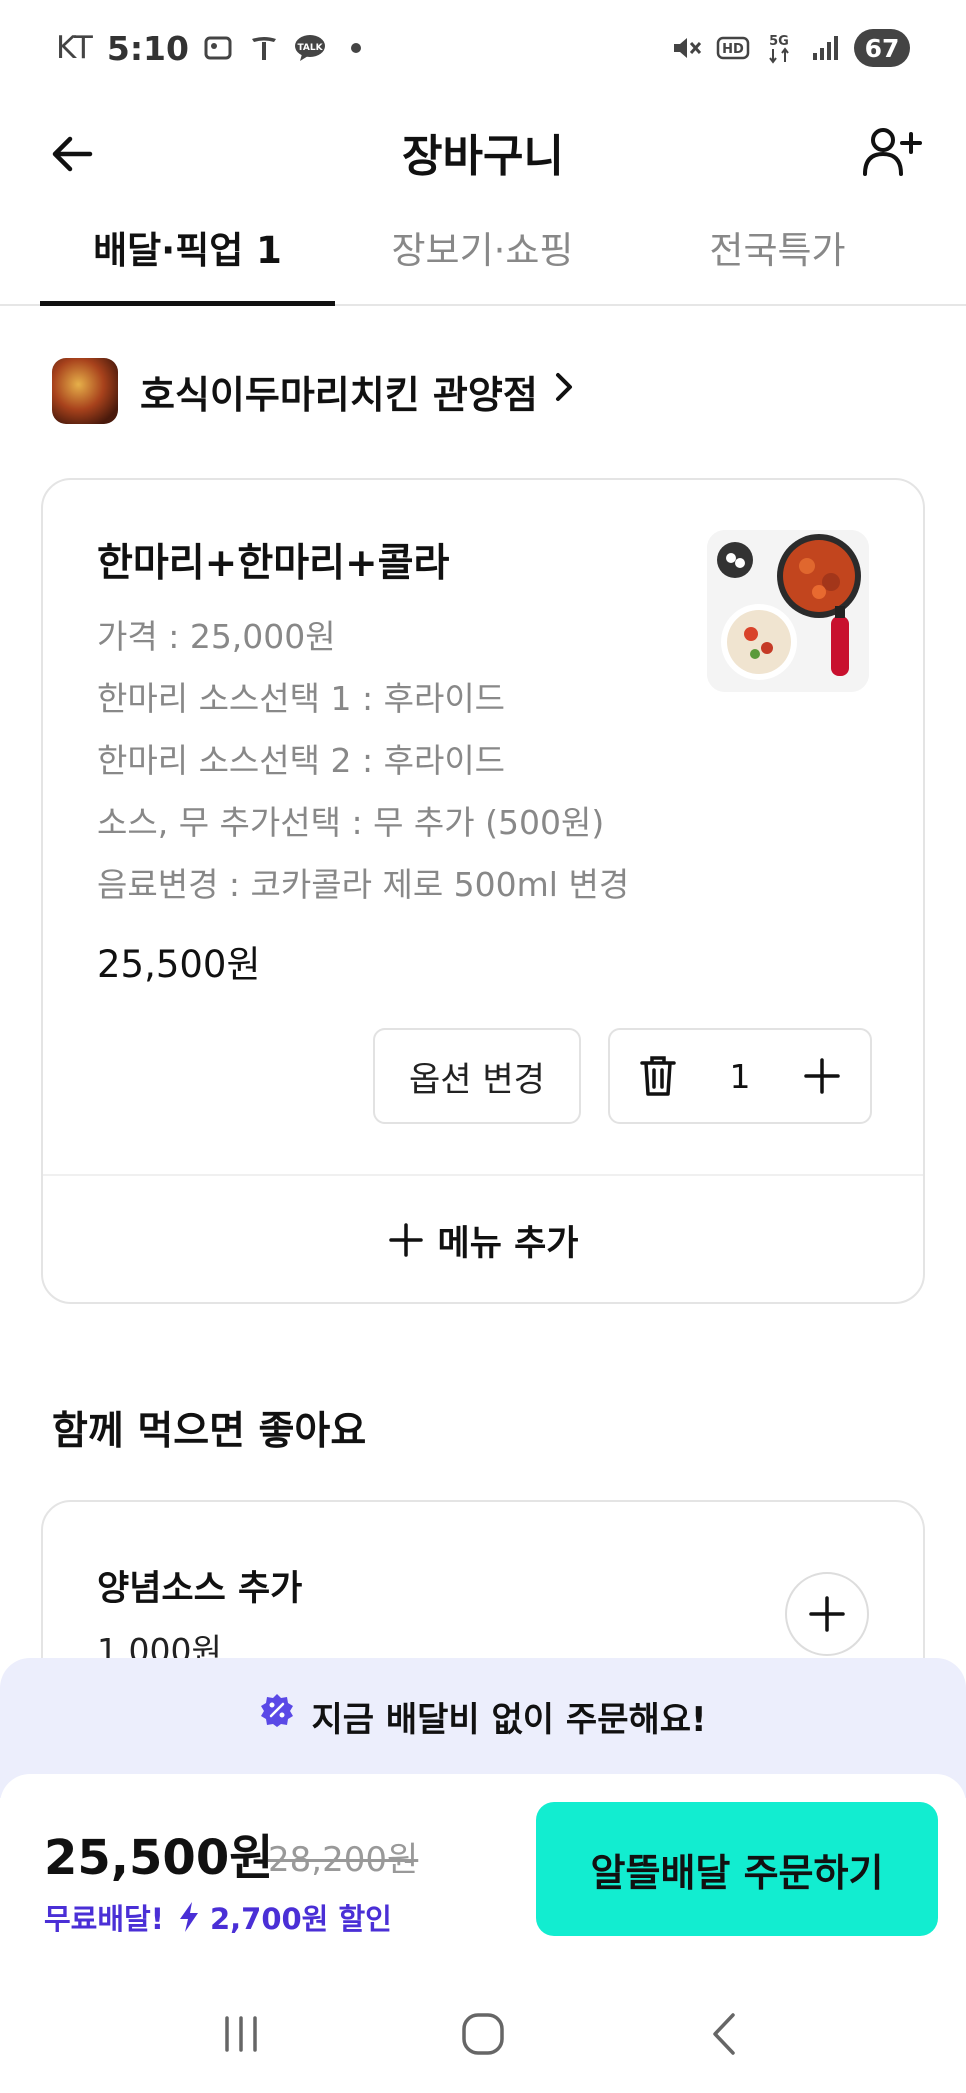  I want to click on original-price: 28,200원, so click(343, 1860).